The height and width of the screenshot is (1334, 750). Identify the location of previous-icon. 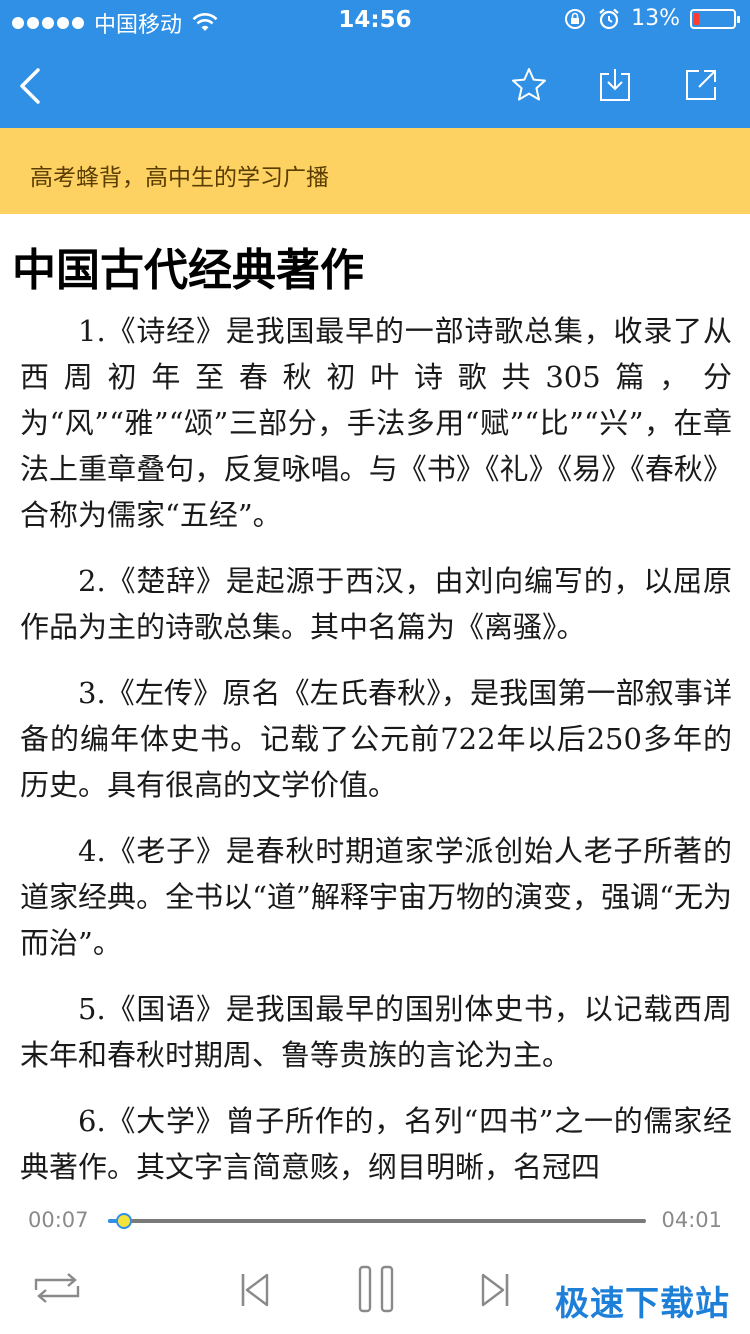
(255, 1290).